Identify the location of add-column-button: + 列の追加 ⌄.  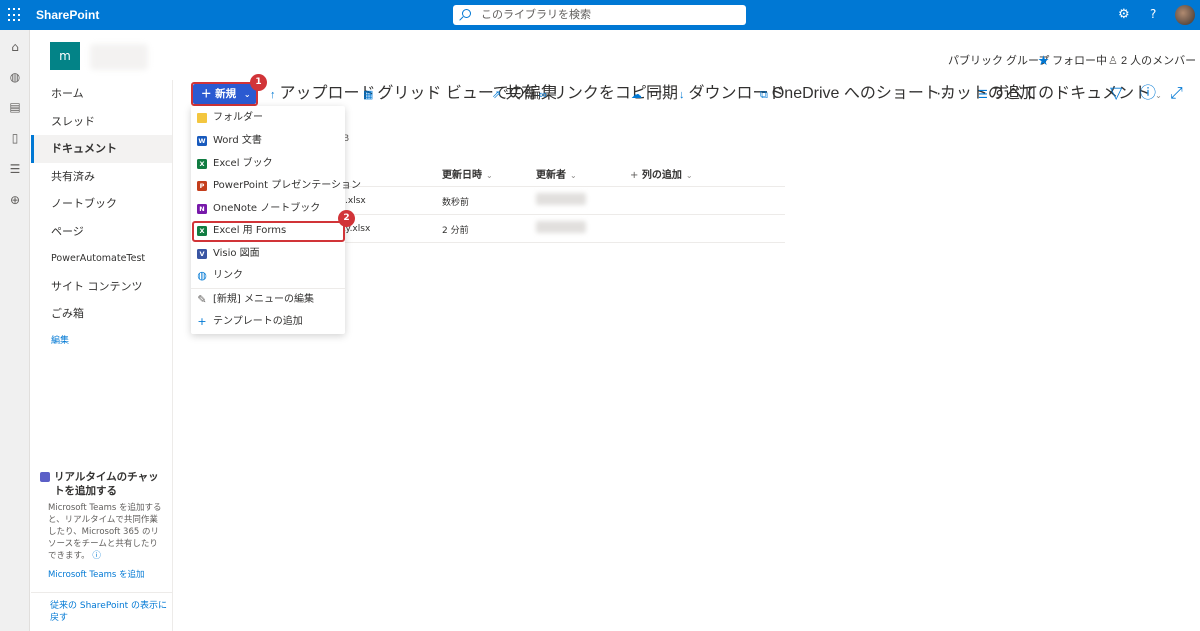
(661, 173).